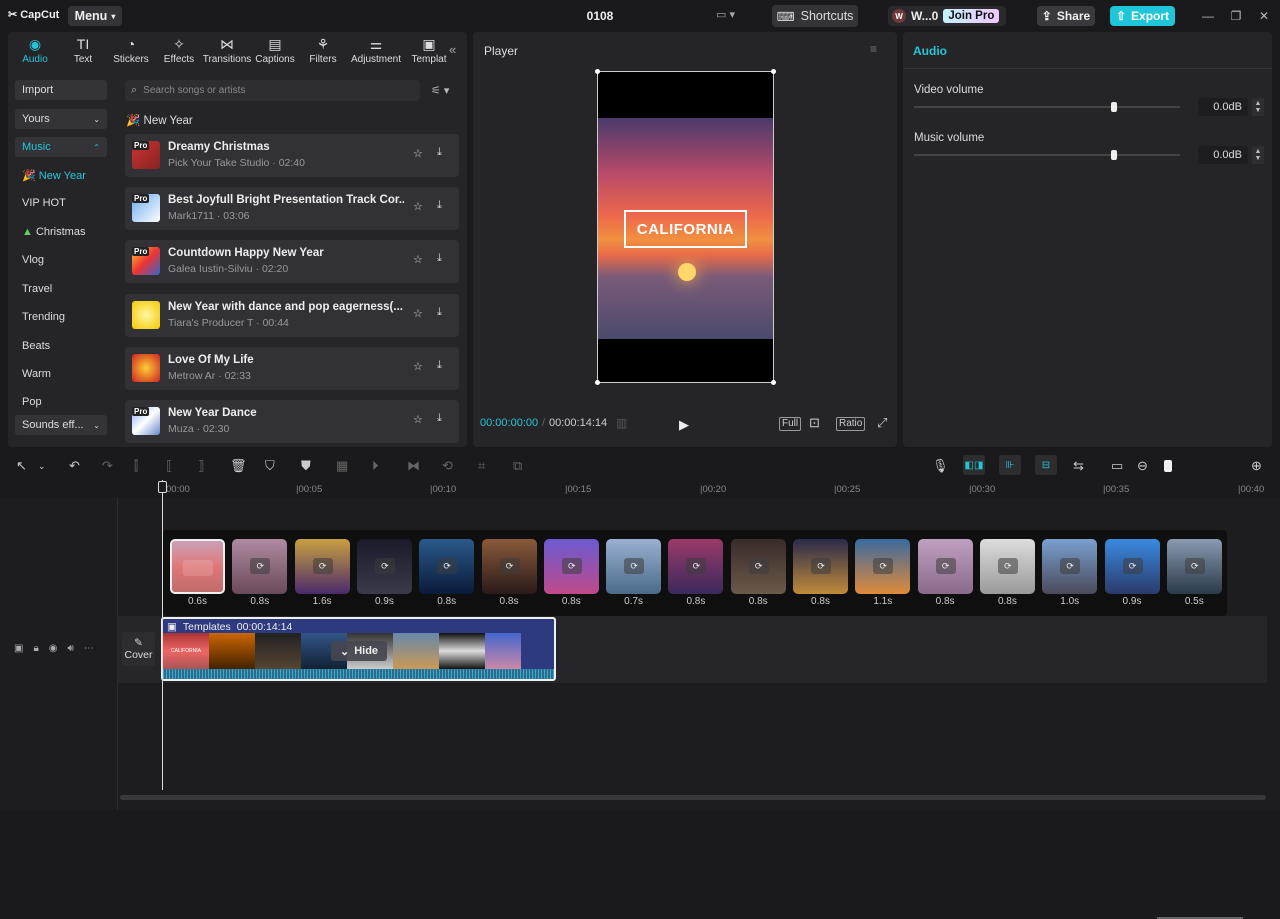 This screenshot has width=1280, height=919. What do you see at coordinates (61, 425) in the screenshot?
I see `sidebar-sounds-effects: Sounds eff... ⌄` at bounding box center [61, 425].